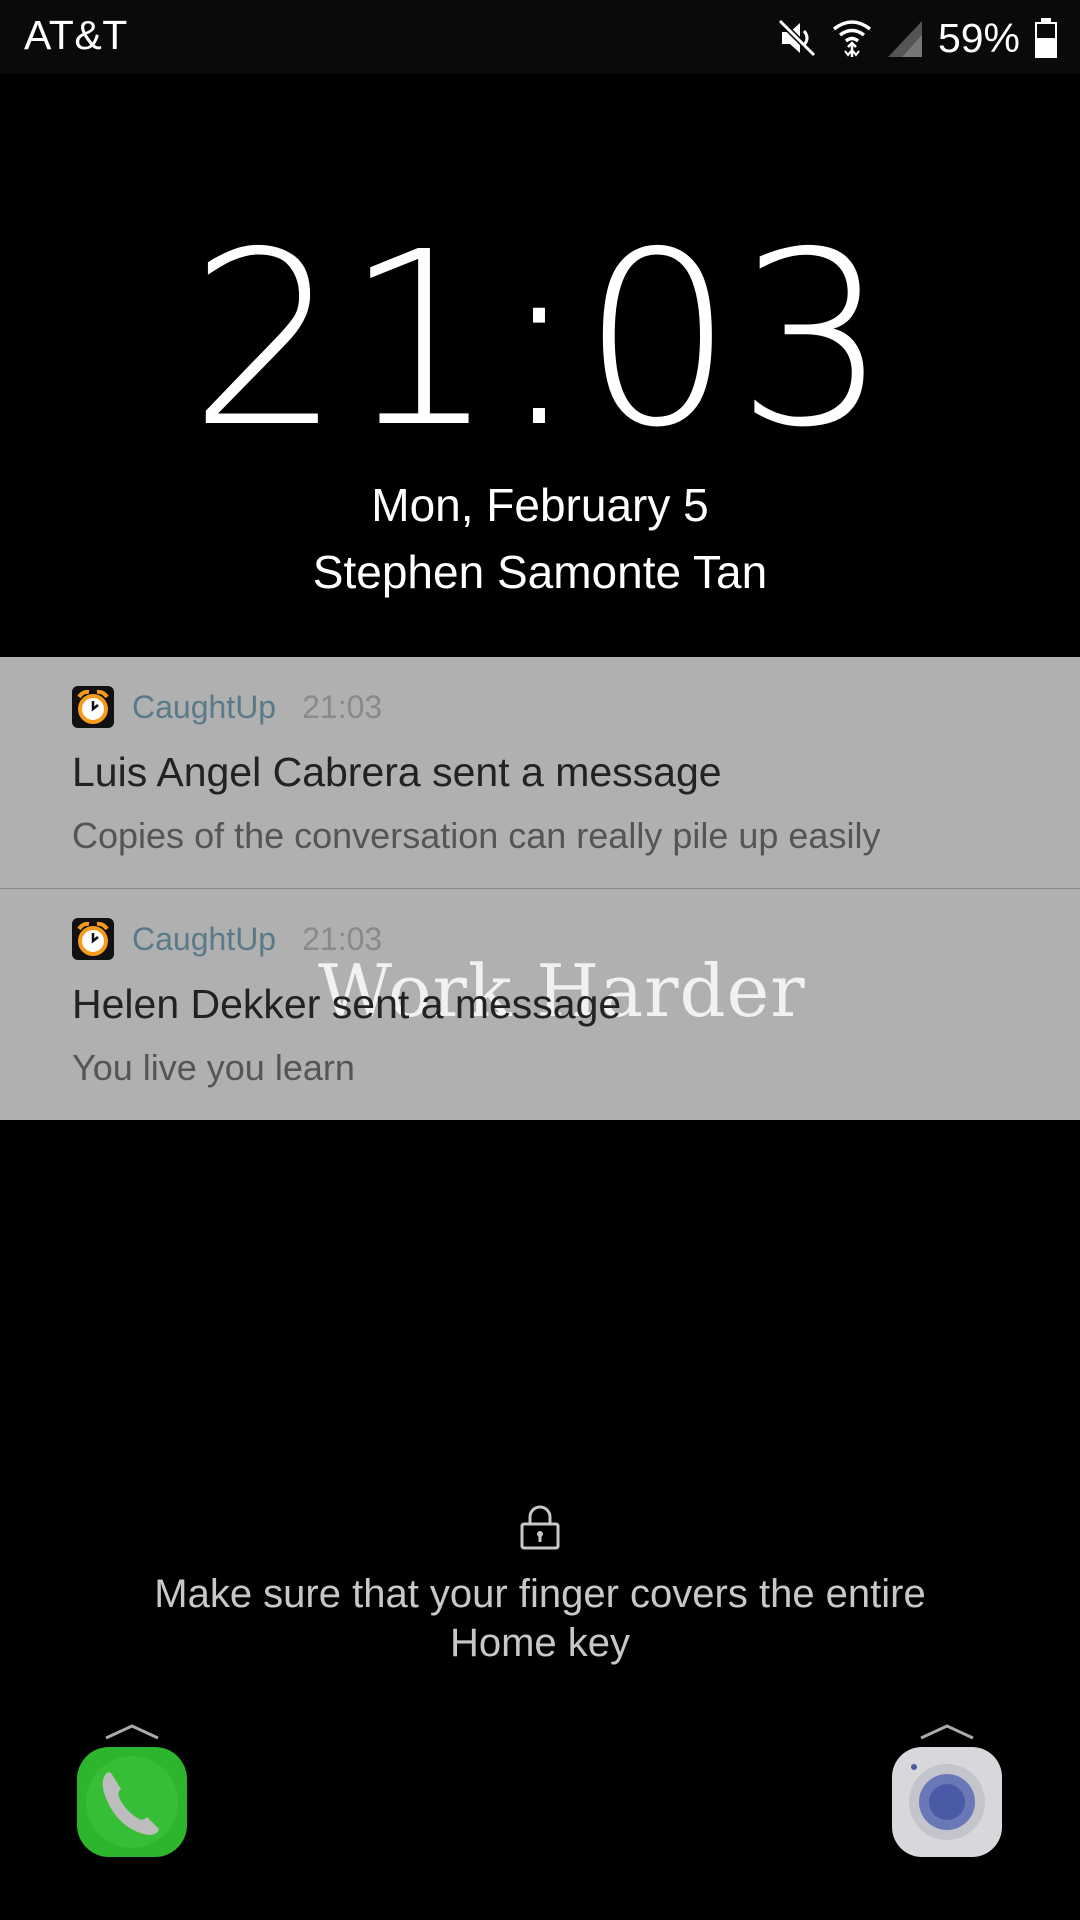  I want to click on signal-icon, so click(904, 39).